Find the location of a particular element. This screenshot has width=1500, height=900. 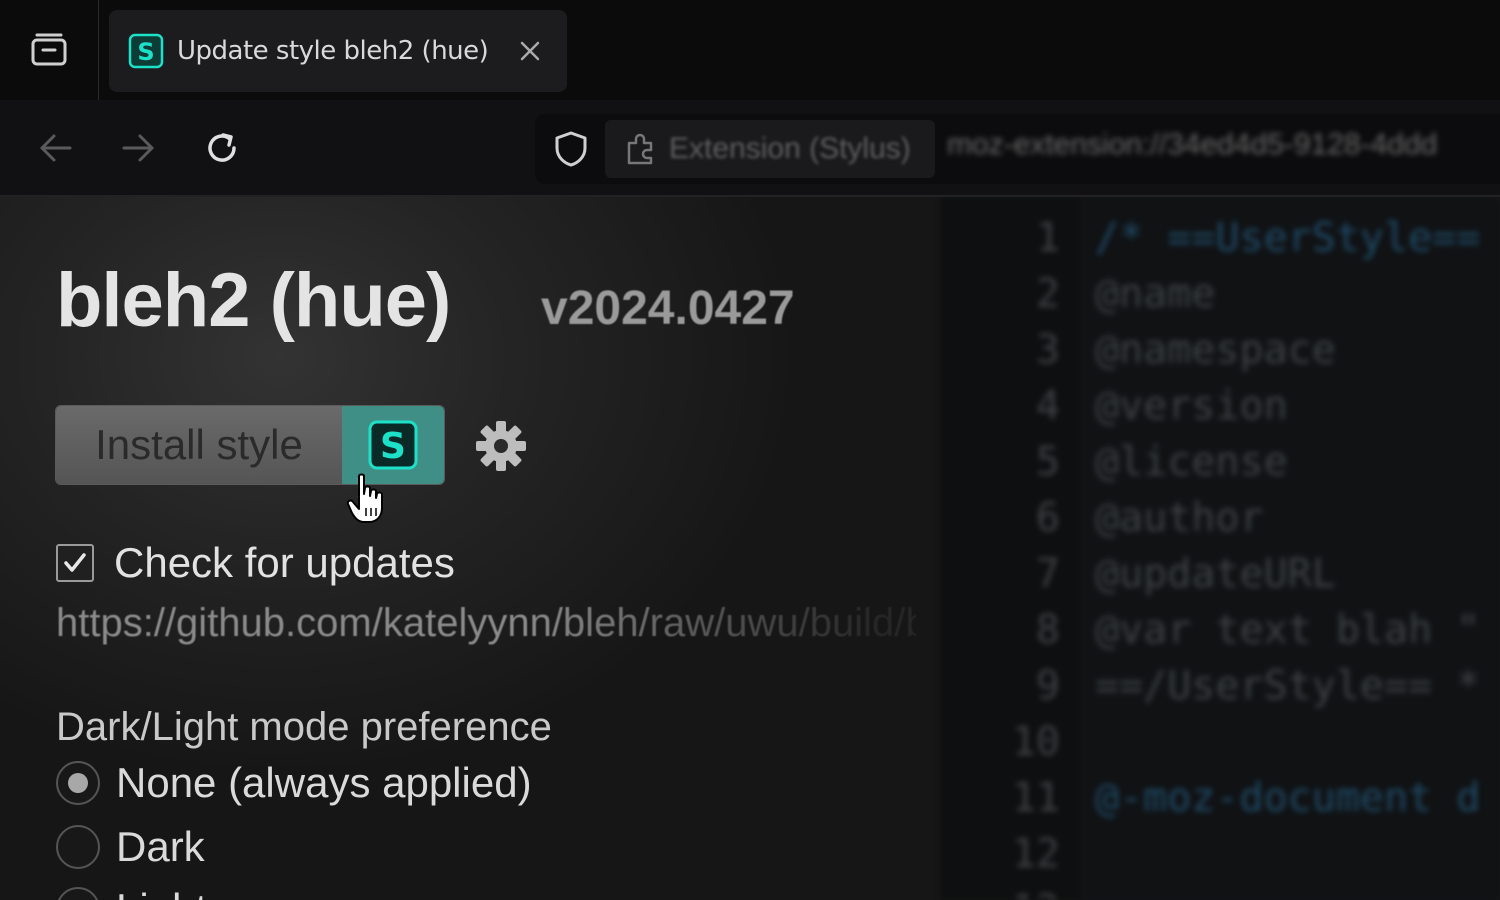

code-text: @var text blah " is located at coordinates (1288, 630).